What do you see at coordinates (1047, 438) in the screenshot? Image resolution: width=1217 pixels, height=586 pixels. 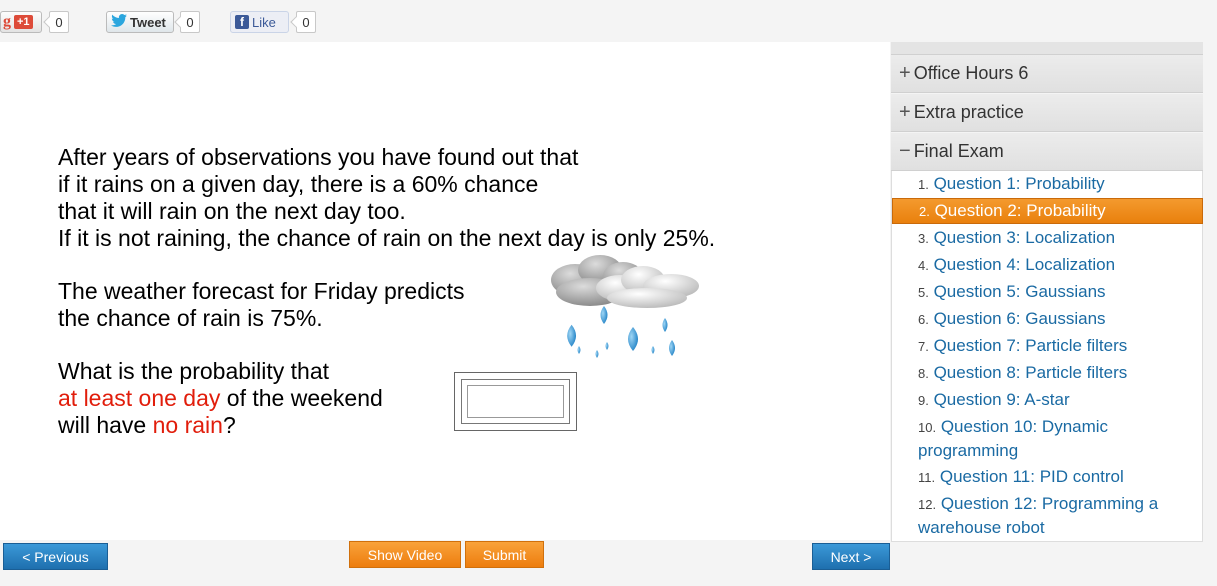 I see `question-item-10: 10. Question 10: Dynamic programming` at bounding box center [1047, 438].